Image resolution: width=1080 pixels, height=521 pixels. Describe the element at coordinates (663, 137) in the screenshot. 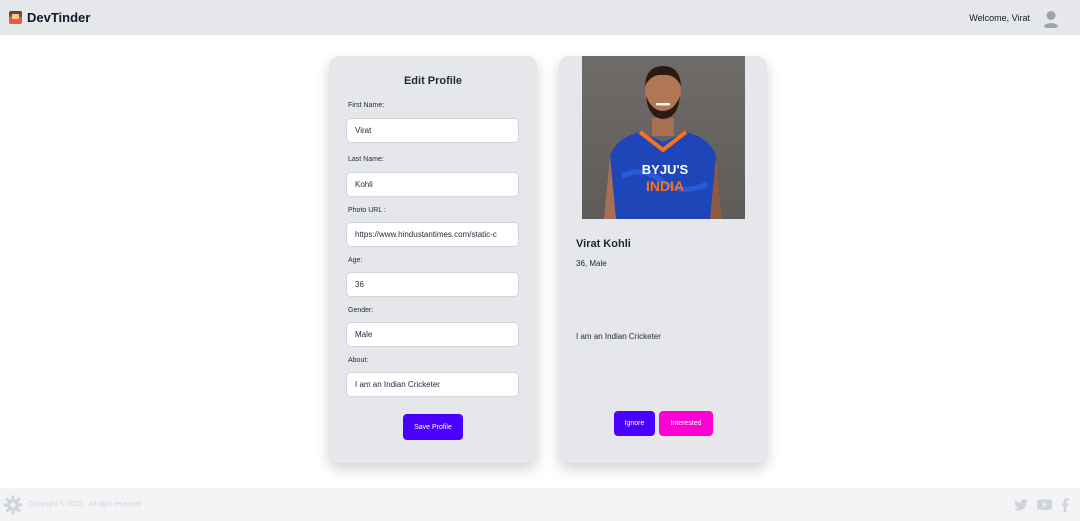

I see `profile-photo: BYJU'S INDIA` at that location.